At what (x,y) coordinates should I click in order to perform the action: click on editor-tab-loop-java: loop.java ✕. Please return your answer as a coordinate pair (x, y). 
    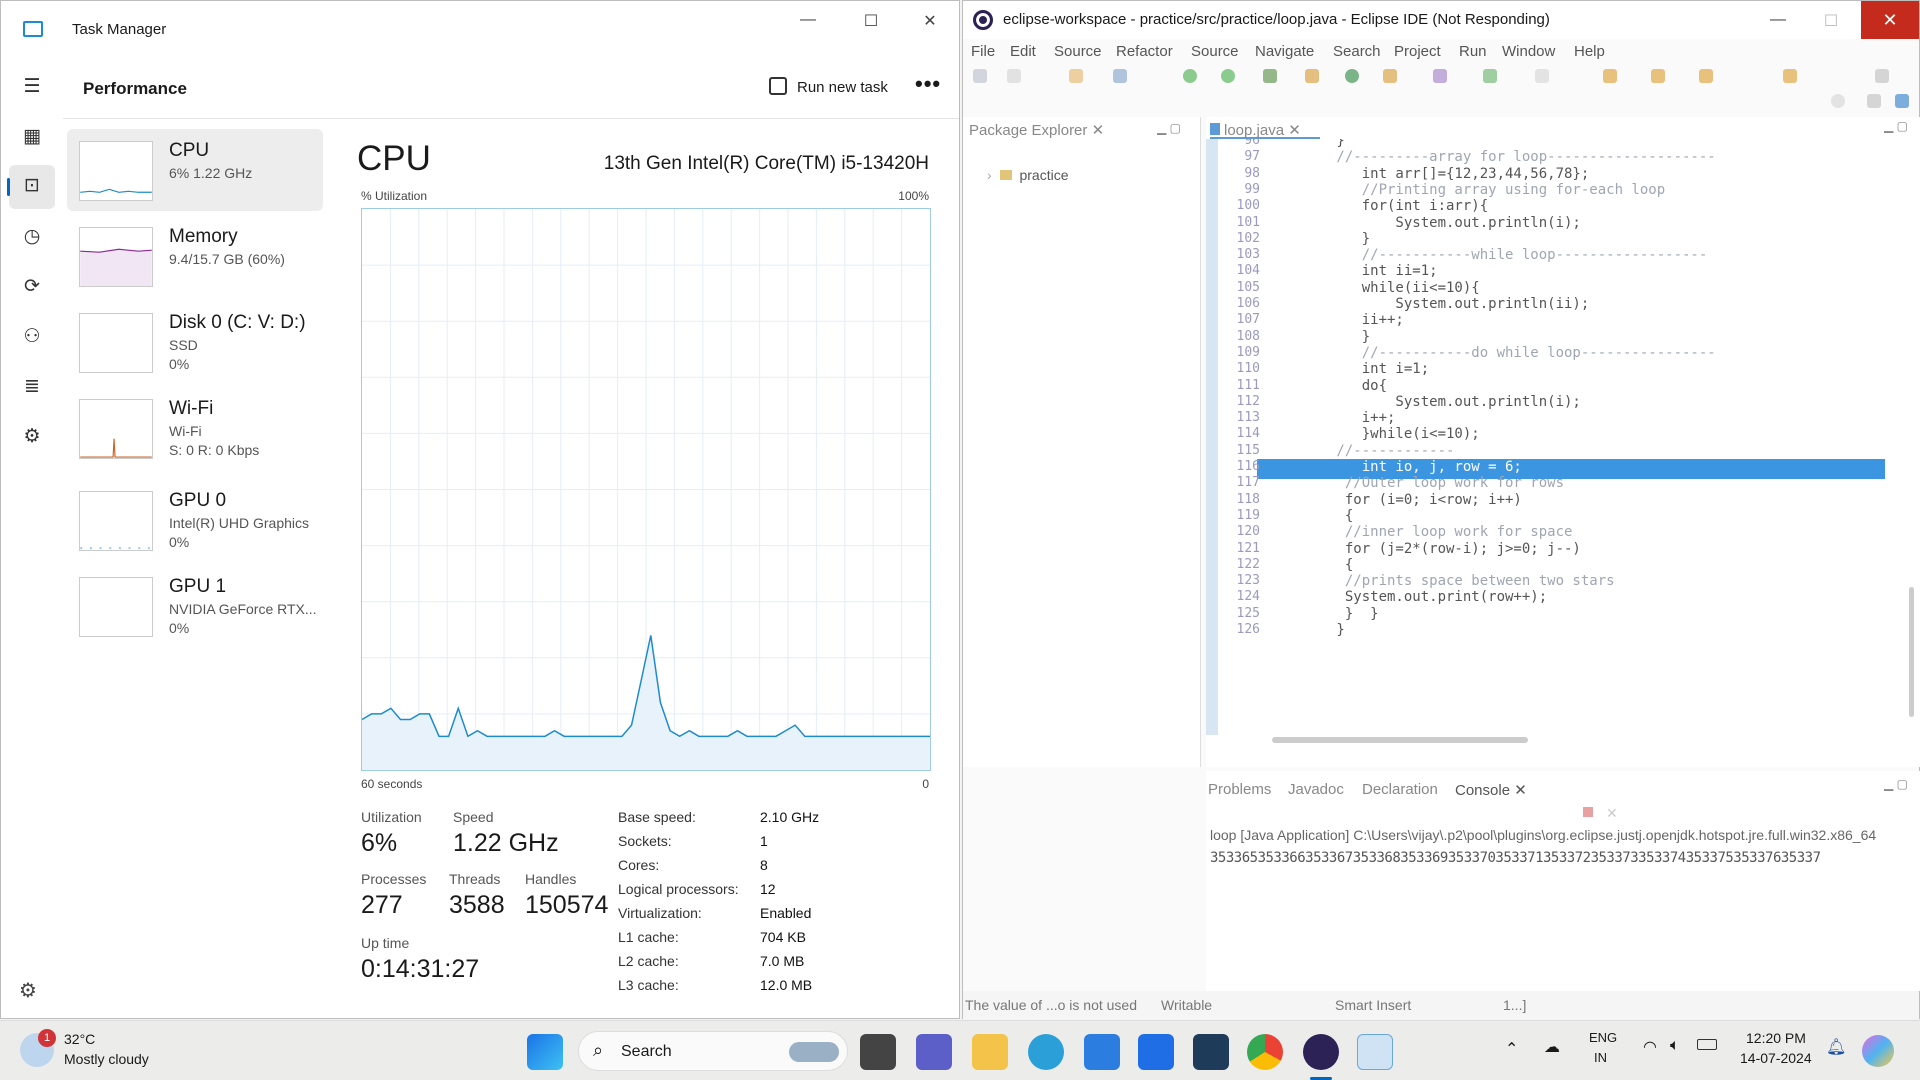
    Looking at the image, I should click on (1265, 128).